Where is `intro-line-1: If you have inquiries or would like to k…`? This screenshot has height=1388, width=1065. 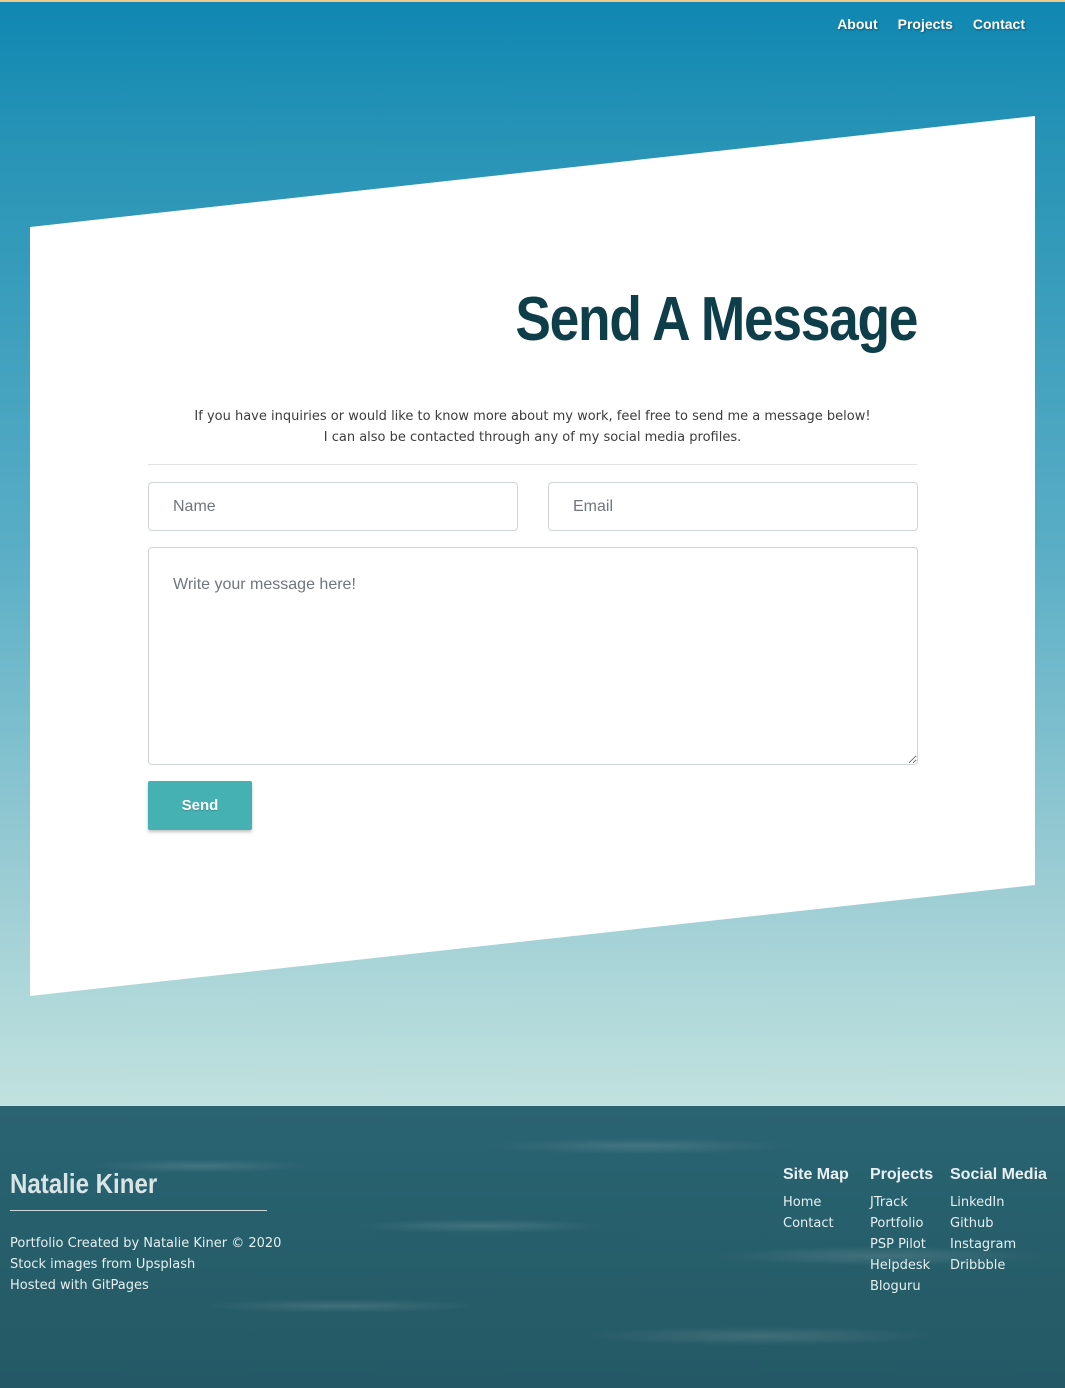
intro-line-1: If you have inquiries or would like to k… is located at coordinates (532, 416).